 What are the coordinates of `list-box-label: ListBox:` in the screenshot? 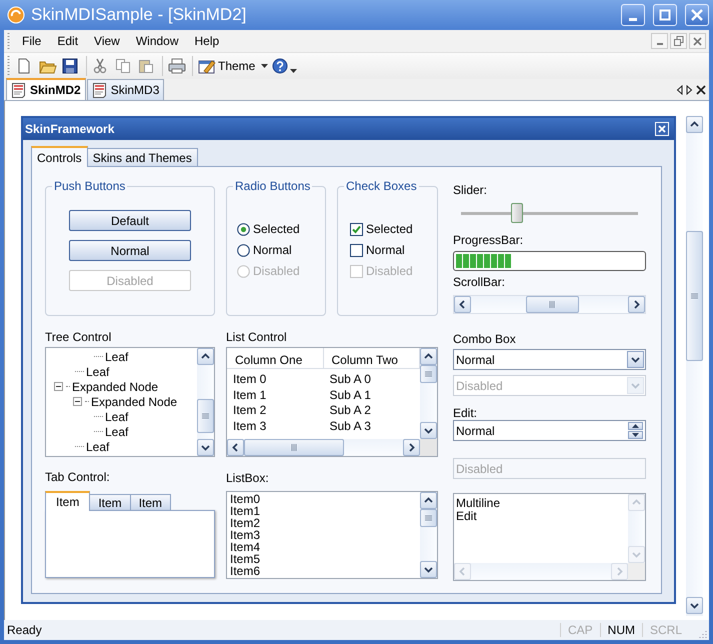 It's located at (248, 478).